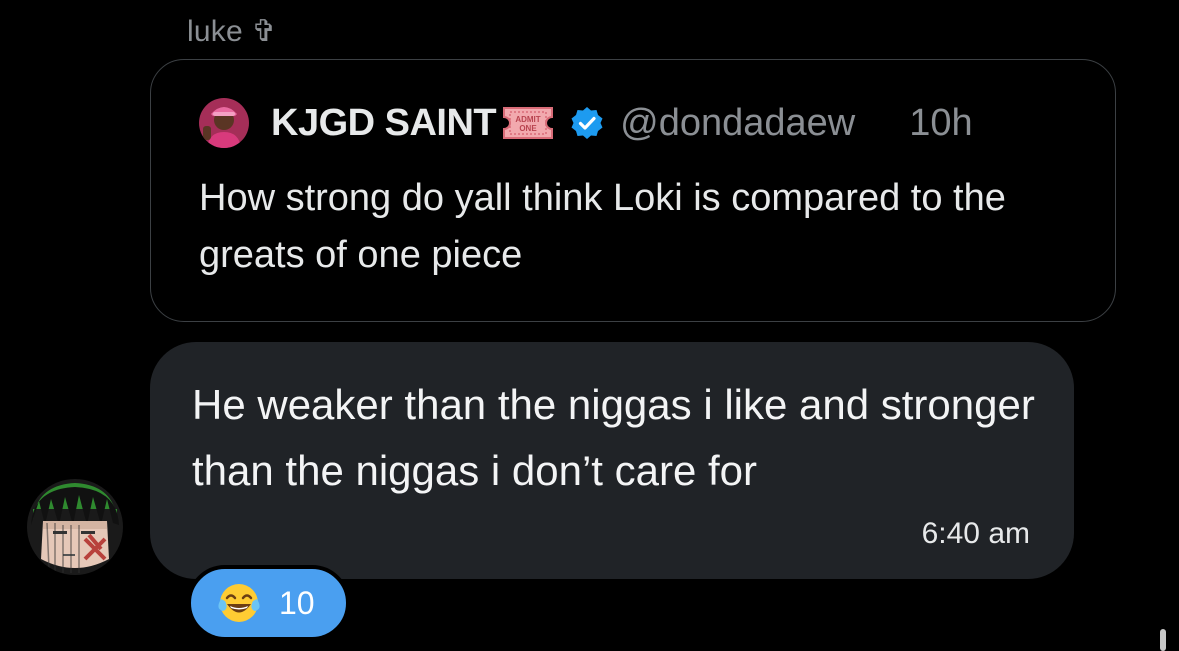 This screenshot has height=651, width=1179. I want to click on admit-one-ticket-icon: ADMIT ONE, so click(528, 123).